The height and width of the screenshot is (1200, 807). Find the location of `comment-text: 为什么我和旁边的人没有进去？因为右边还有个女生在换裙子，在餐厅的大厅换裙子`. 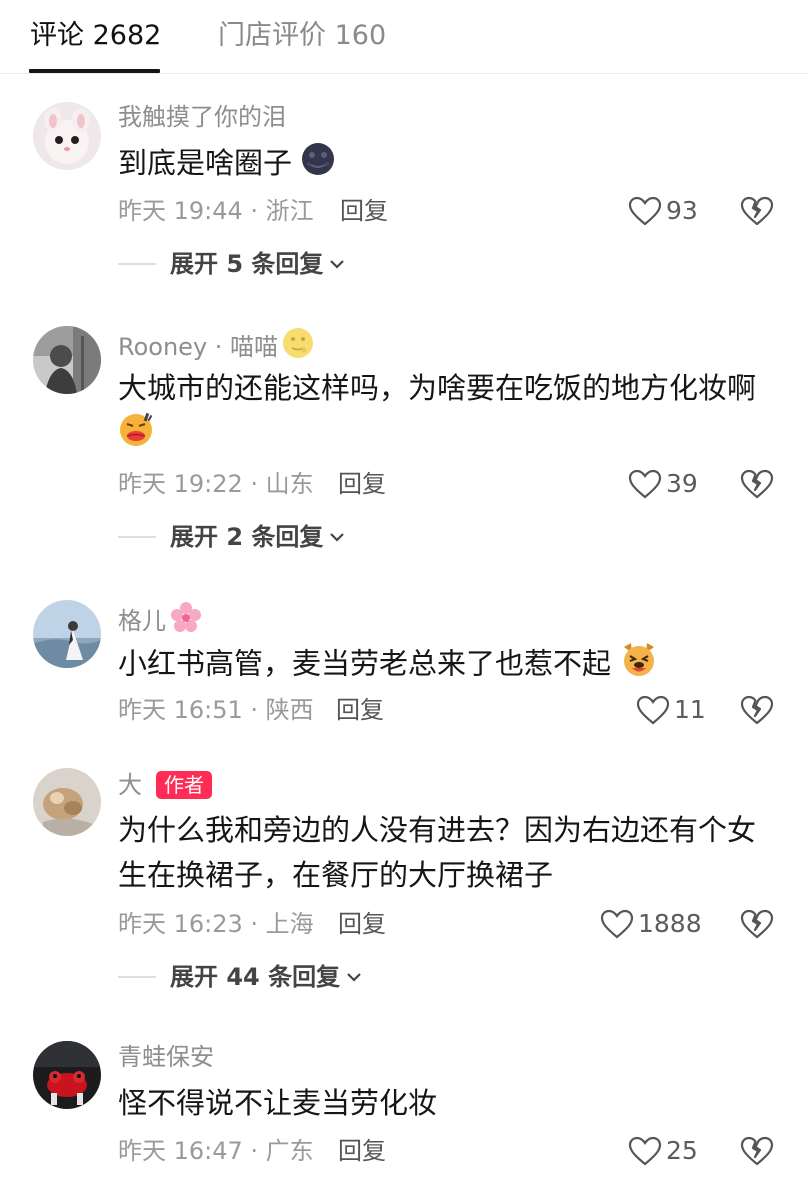

comment-text: 为什么我和旁边的人没有进去？因为右边还有个女生在换裙子，在餐厅的大厅换裙子 is located at coordinates (437, 852).